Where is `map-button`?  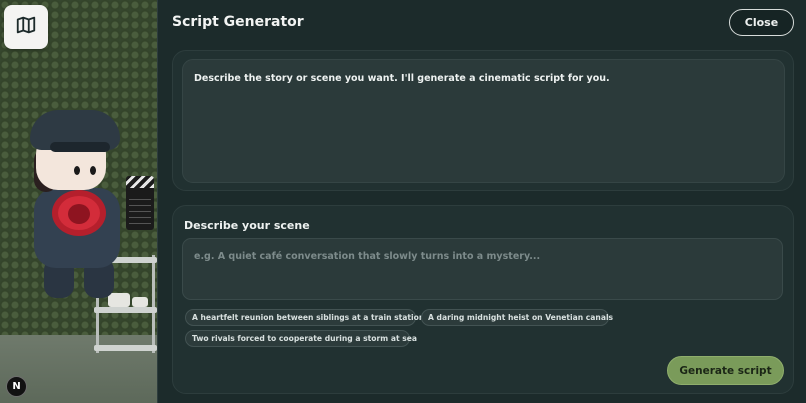 map-button is located at coordinates (26, 27).